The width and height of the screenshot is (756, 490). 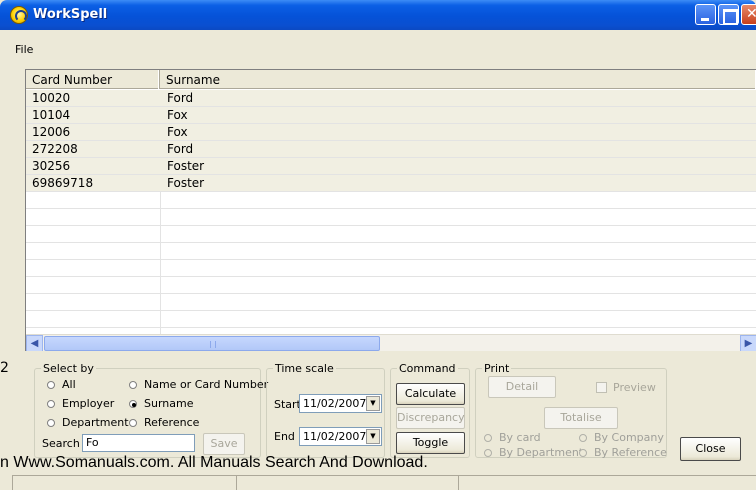 I want to click on discrepancy-button: Discrepancy, so click(x=430, y=418).